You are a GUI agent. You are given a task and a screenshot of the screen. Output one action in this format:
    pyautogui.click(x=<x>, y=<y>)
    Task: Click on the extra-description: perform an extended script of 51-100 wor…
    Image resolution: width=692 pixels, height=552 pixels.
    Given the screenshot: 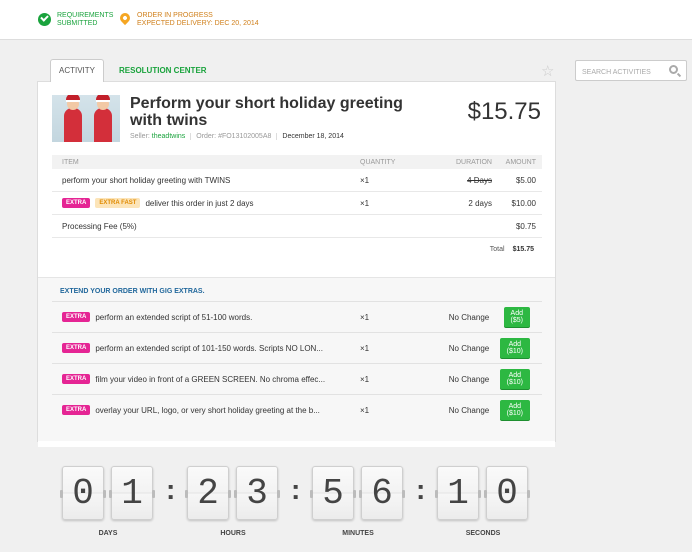 What is the action you would take?
    pyautogui.click(x=174, y=317)
    